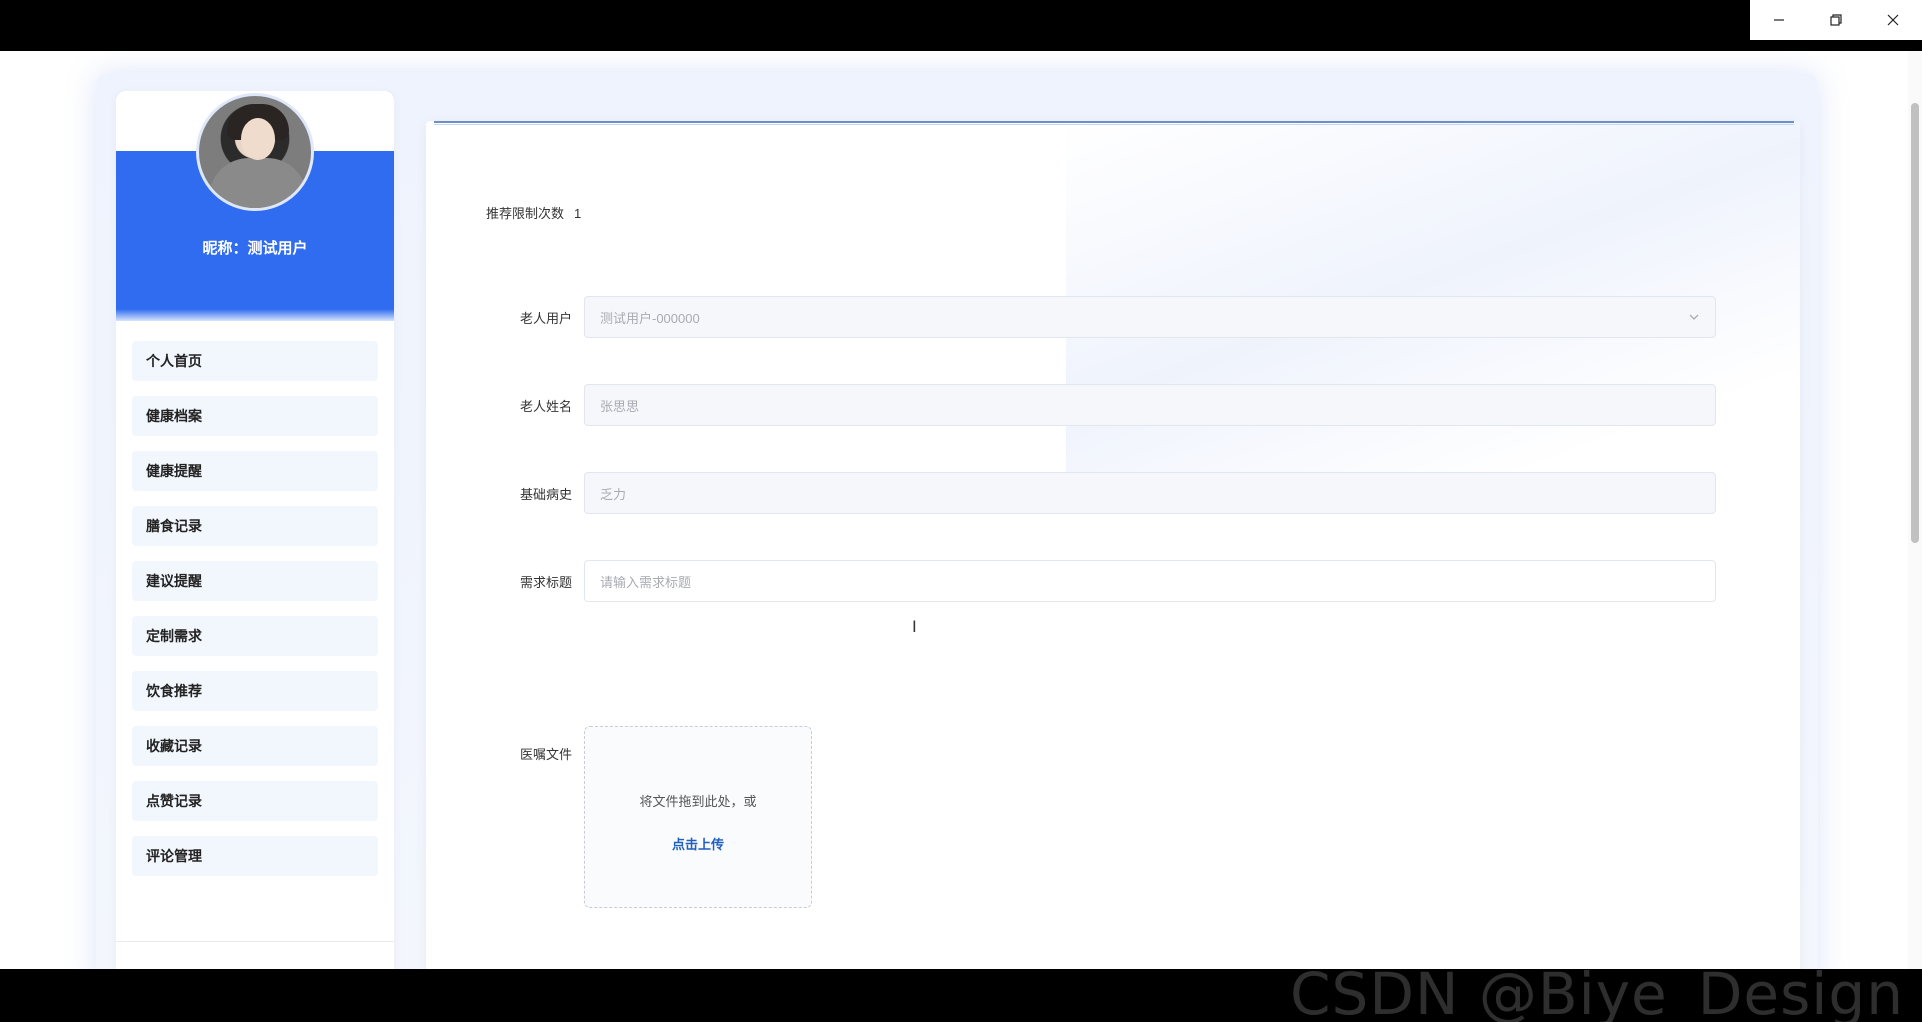  I want to click on medical-history-value: 乏力, so click(613, 494).